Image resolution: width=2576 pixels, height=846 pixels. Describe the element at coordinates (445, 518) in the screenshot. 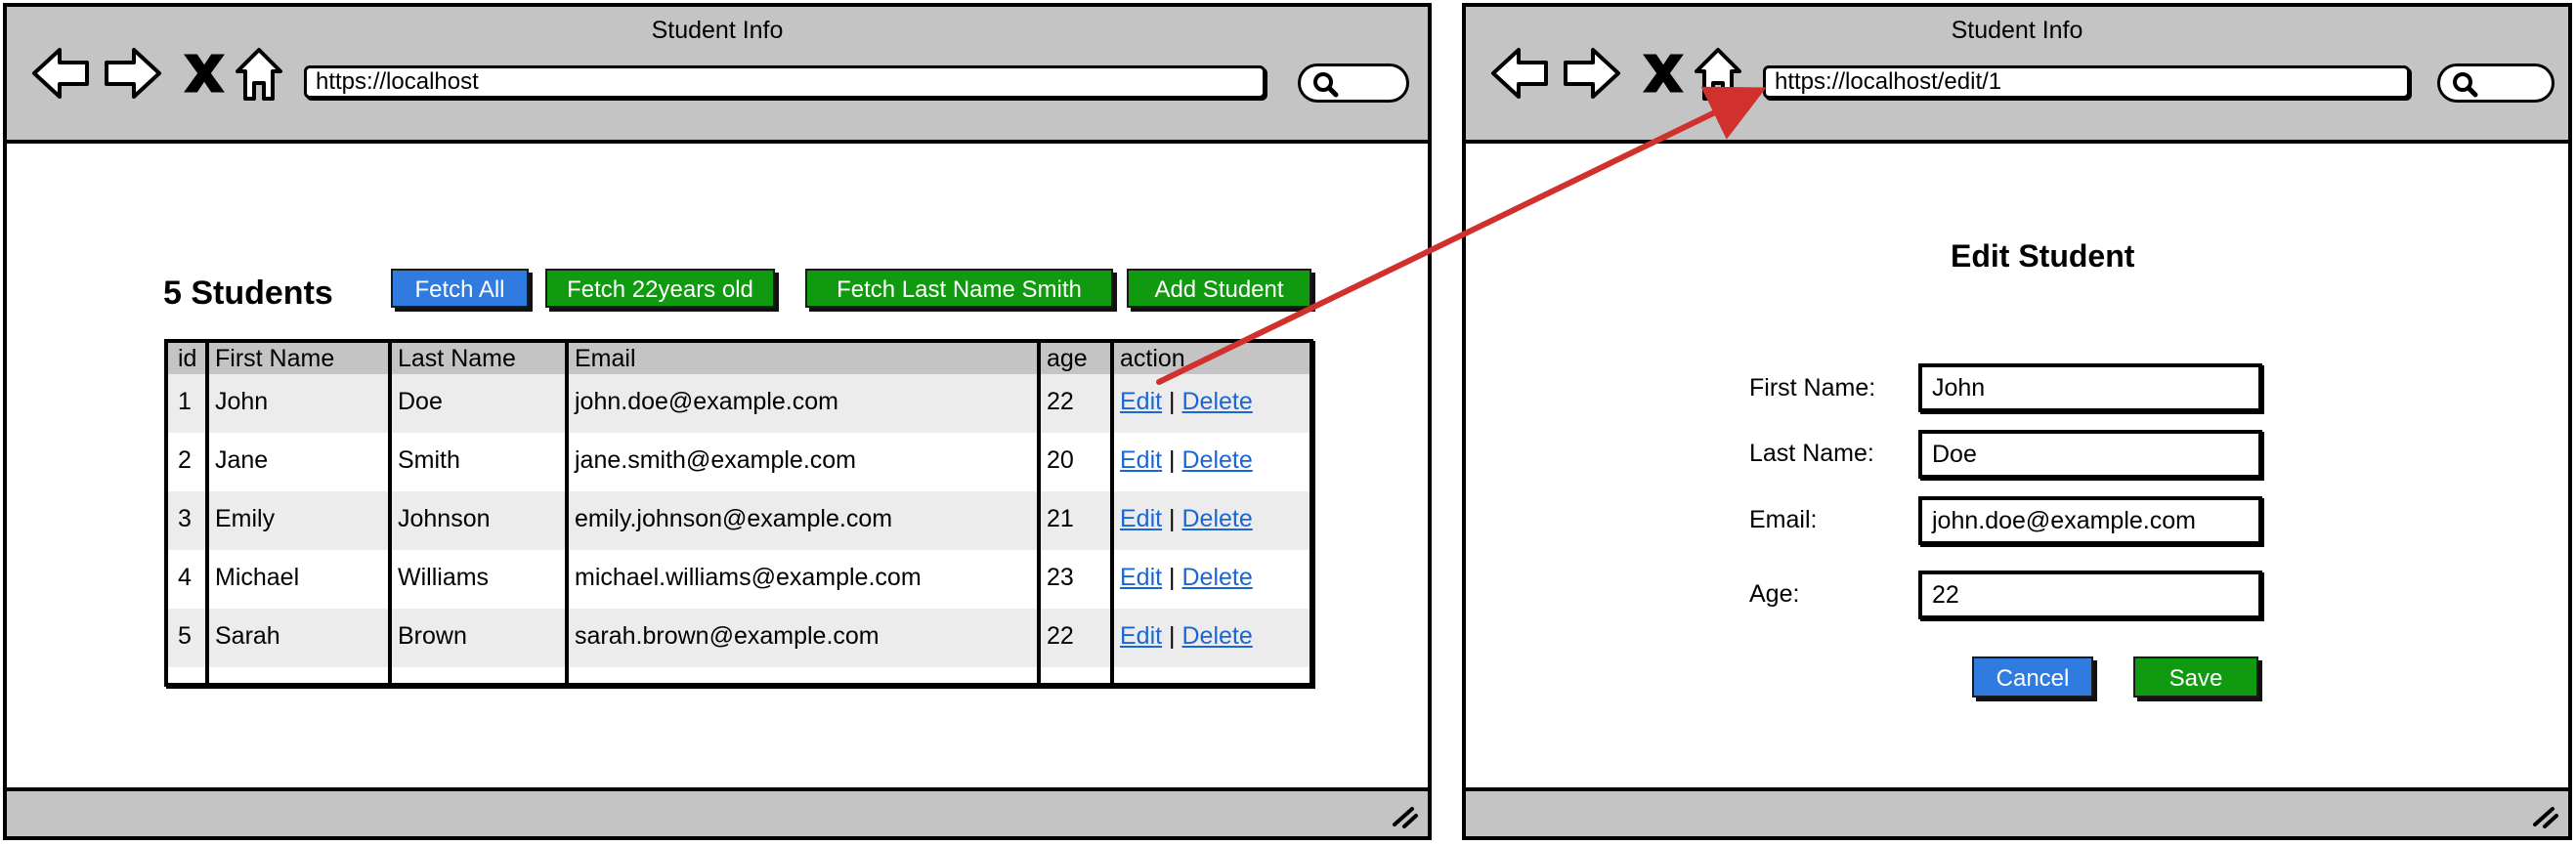

I see `cell-last-name: Johnson` at that location.